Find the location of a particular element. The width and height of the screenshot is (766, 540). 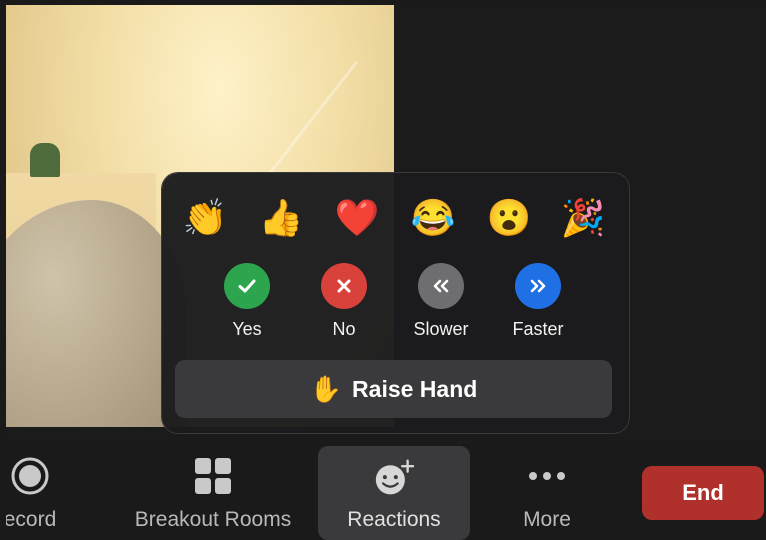

add-reaction-icon is located at coordinates (394, 478).